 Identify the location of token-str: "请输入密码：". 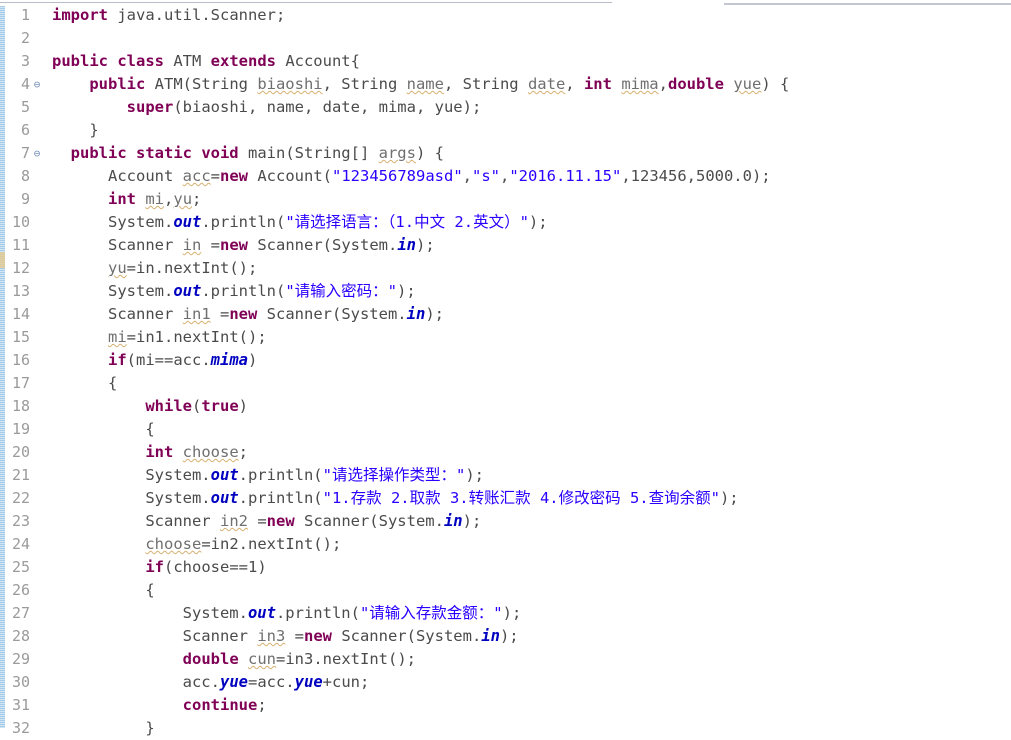
(341, 291).